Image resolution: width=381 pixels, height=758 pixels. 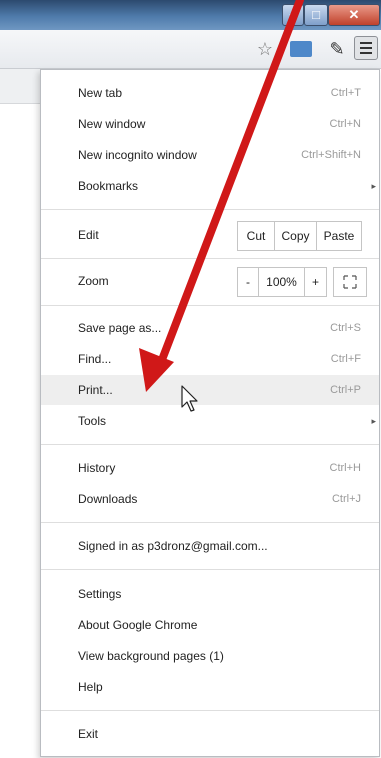 What do you see at coordinates (210, 390) in the screenshot?
I see `menu-item-print: Print... Ctrl+P` at bounding box center [210, 390].